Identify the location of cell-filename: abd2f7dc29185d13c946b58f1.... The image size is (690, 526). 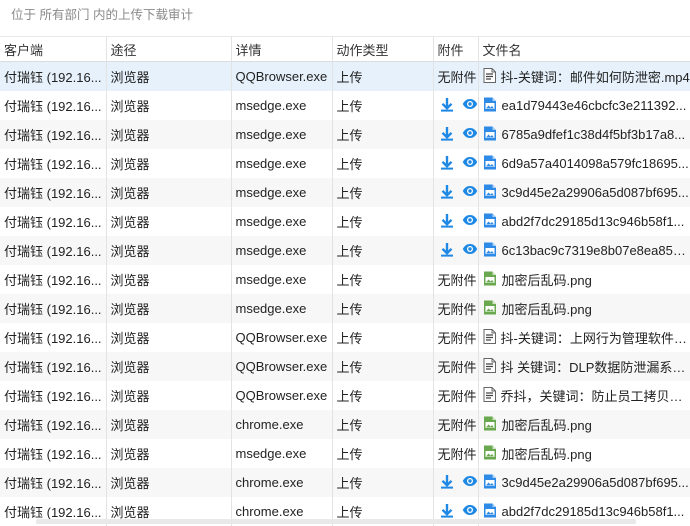
(584, 221).